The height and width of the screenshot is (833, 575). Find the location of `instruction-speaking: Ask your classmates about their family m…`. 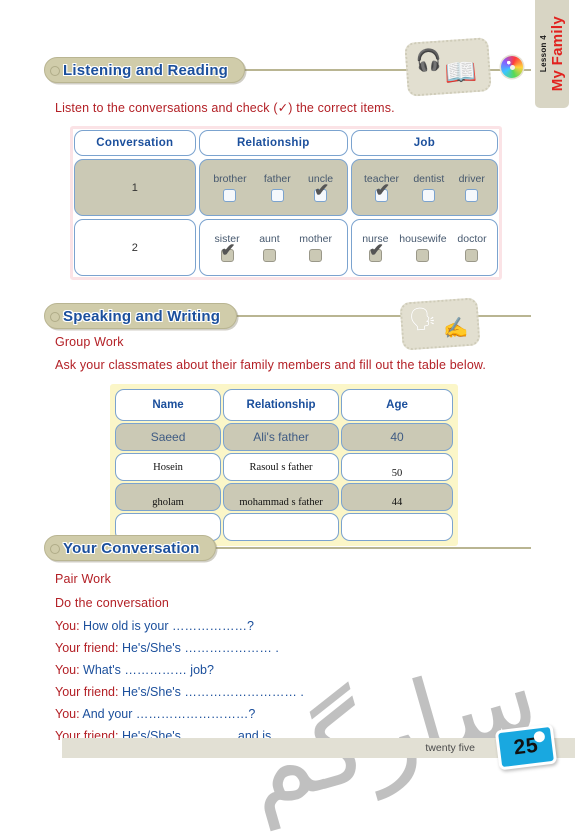

instruction-speaking: Ask your classmates about their family m… is located at coordinates (271, 365).